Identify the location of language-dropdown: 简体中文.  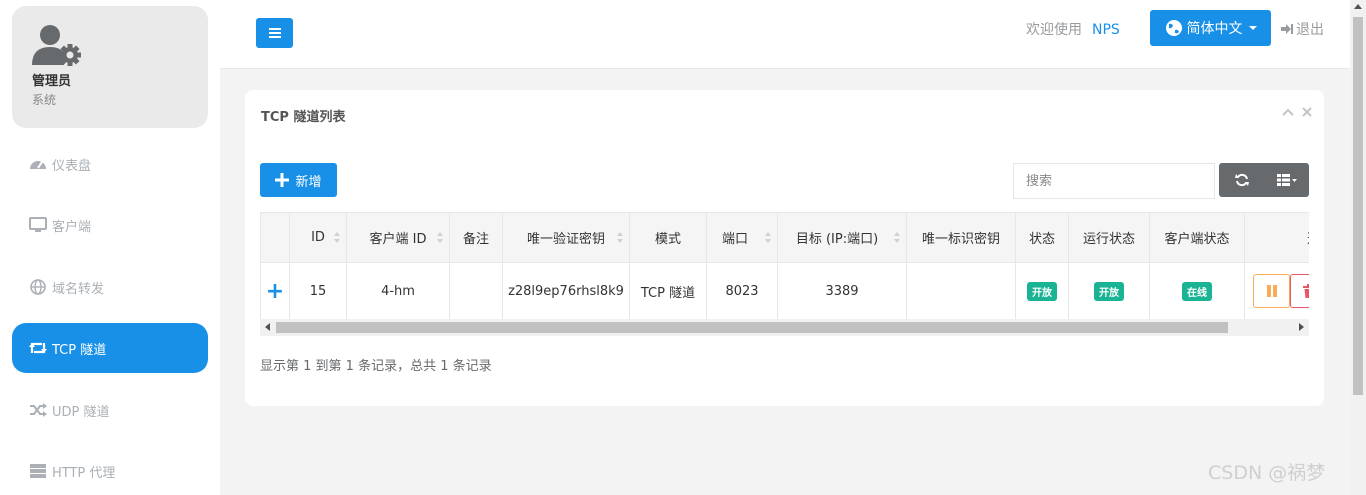
(1210, 28).